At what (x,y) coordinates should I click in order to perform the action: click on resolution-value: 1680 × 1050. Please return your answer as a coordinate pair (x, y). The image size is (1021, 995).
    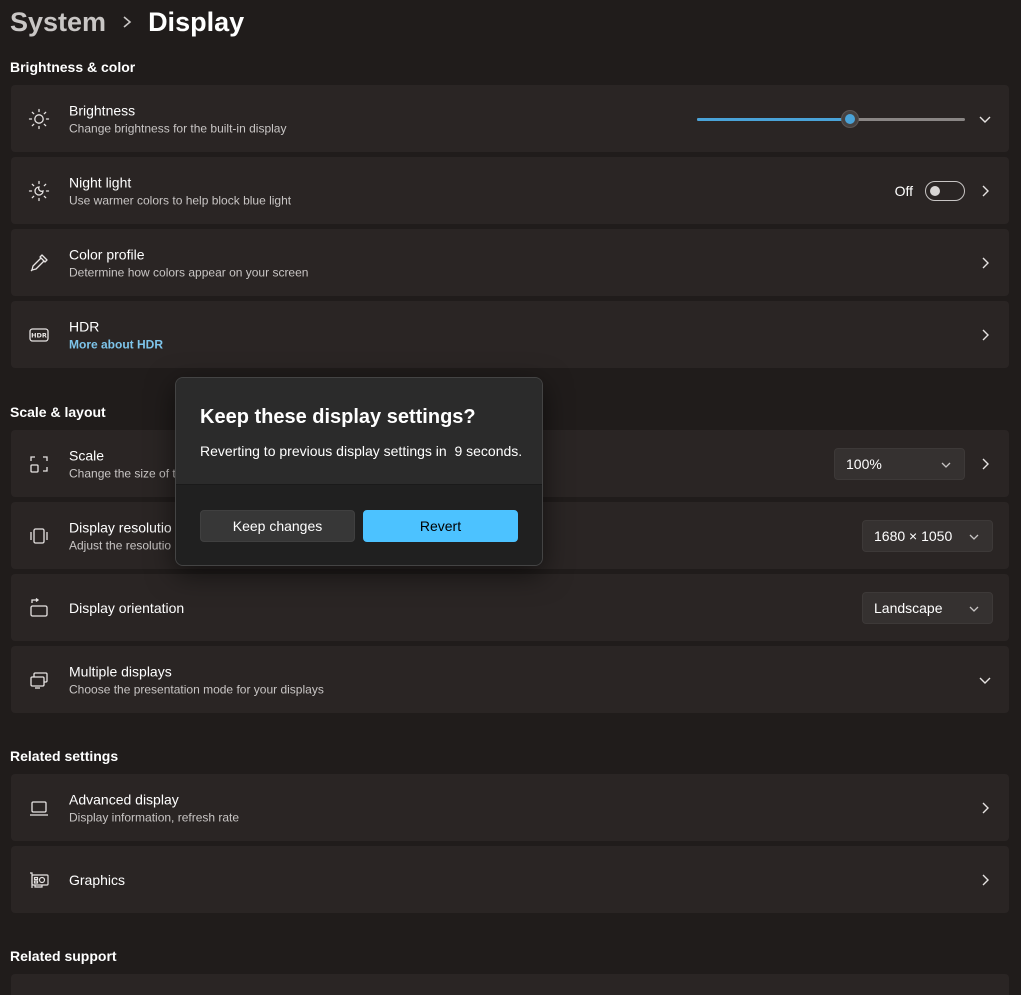
    Looking at the image, I should click on (913, 535).